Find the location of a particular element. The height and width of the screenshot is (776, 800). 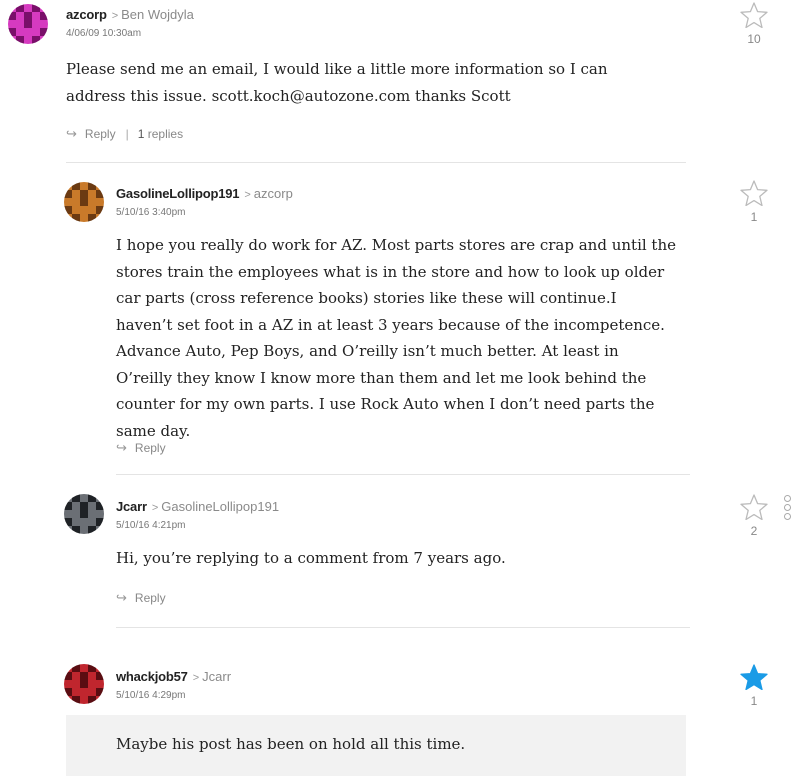

comment-header: whackjob57 > Jcarr is located at coordinates (173, 677).